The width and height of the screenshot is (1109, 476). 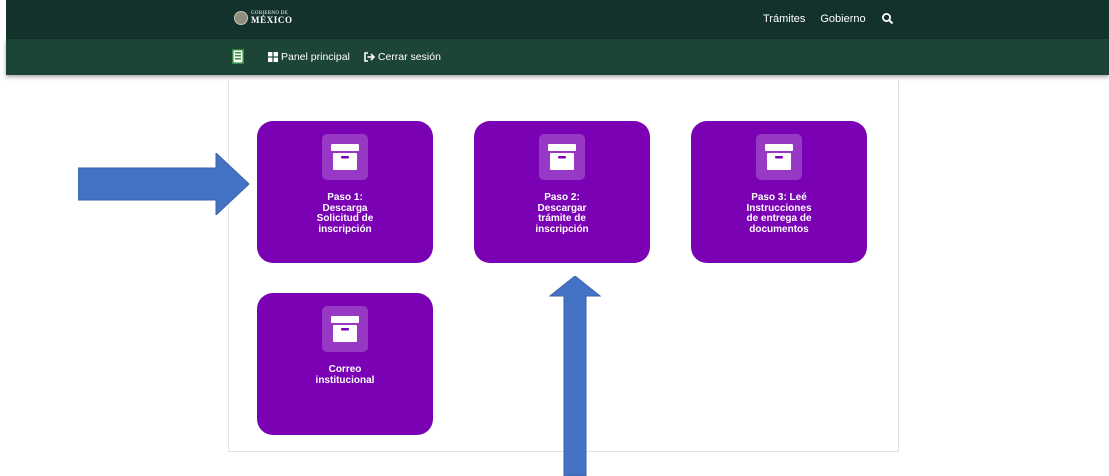 I want to click on nav-tramites-link: Trámites, so click(x=784, y=19).